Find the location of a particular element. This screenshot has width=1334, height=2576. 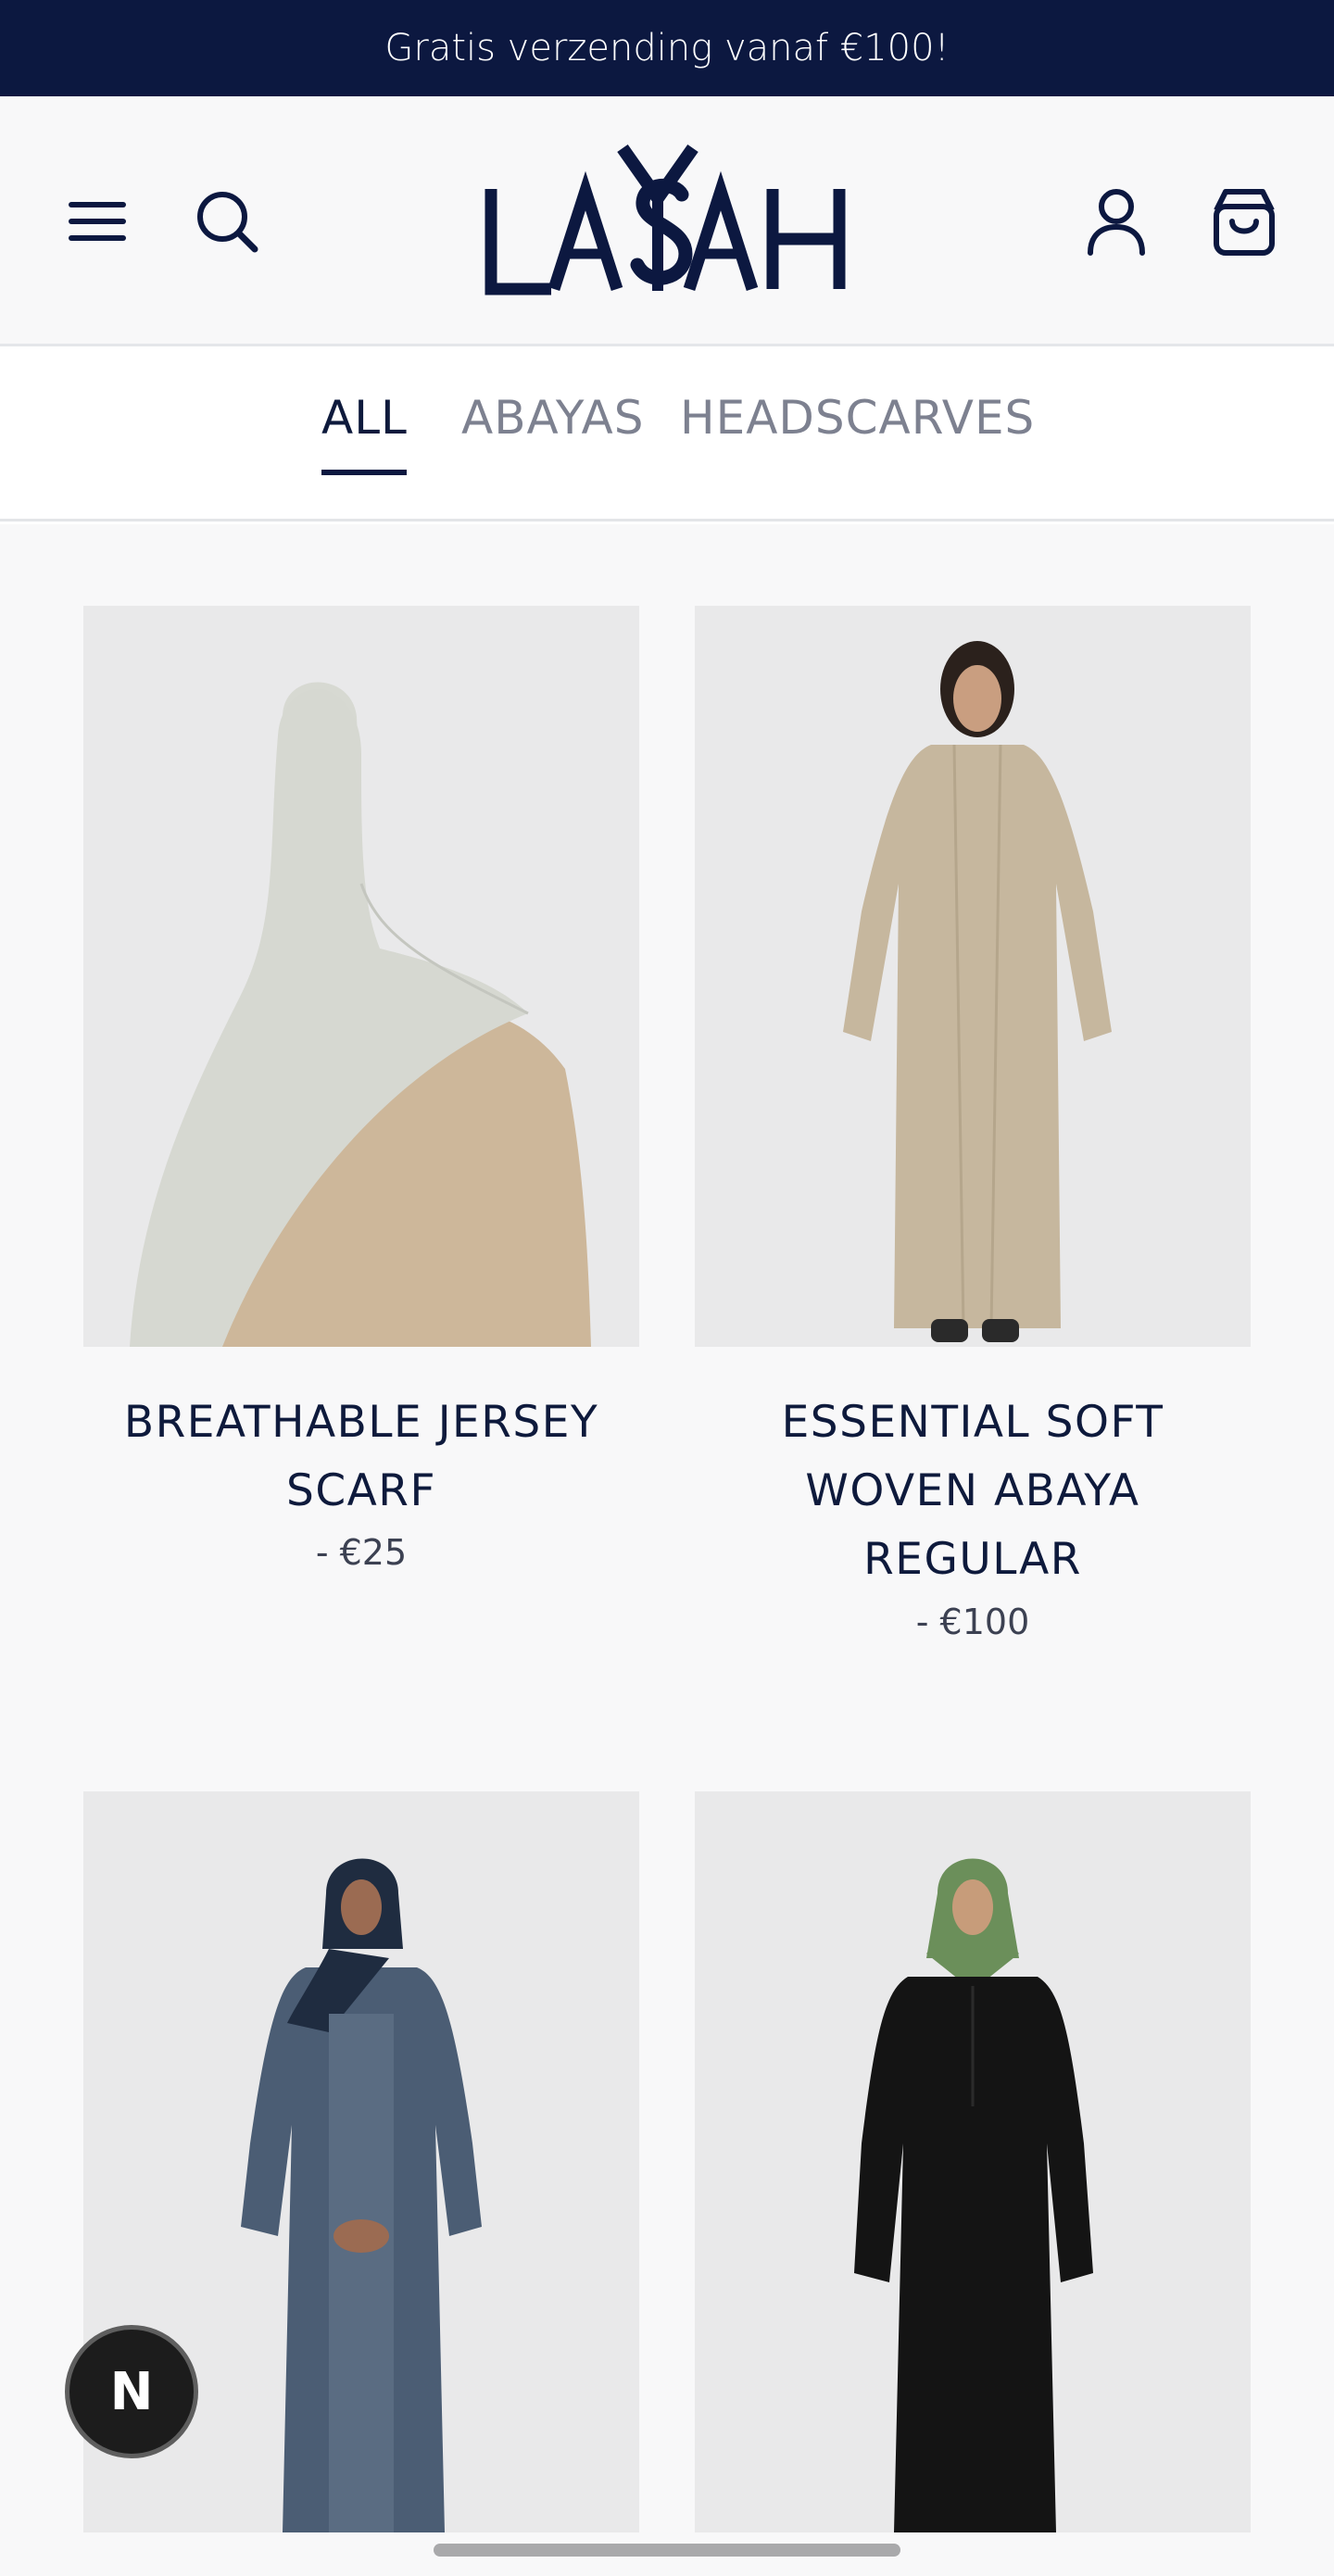

model-black-abaya-illustration is located at coordinates (973, 2161).